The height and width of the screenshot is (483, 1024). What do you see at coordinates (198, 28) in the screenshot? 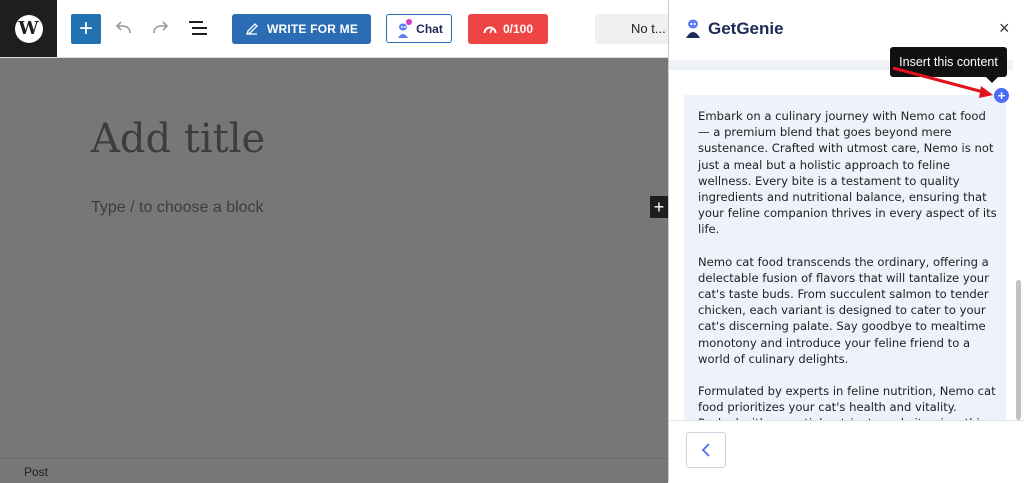
I see `list-view-icon` at bounding box center [198, 28].